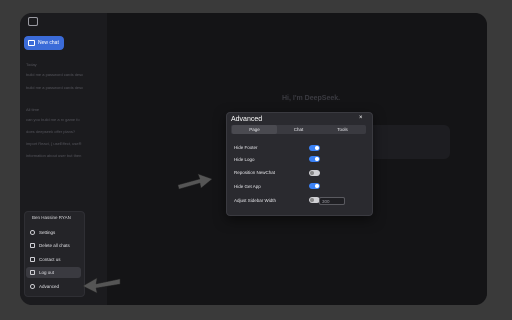 This screenshot has width=512, height=320. I want to click on menu-item-log-out: Log out, so click(53, 272).